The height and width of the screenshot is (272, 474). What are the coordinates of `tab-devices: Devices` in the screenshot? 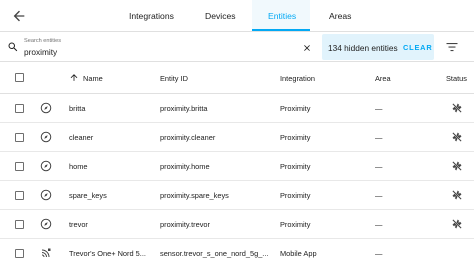 It's located at (220, 16).